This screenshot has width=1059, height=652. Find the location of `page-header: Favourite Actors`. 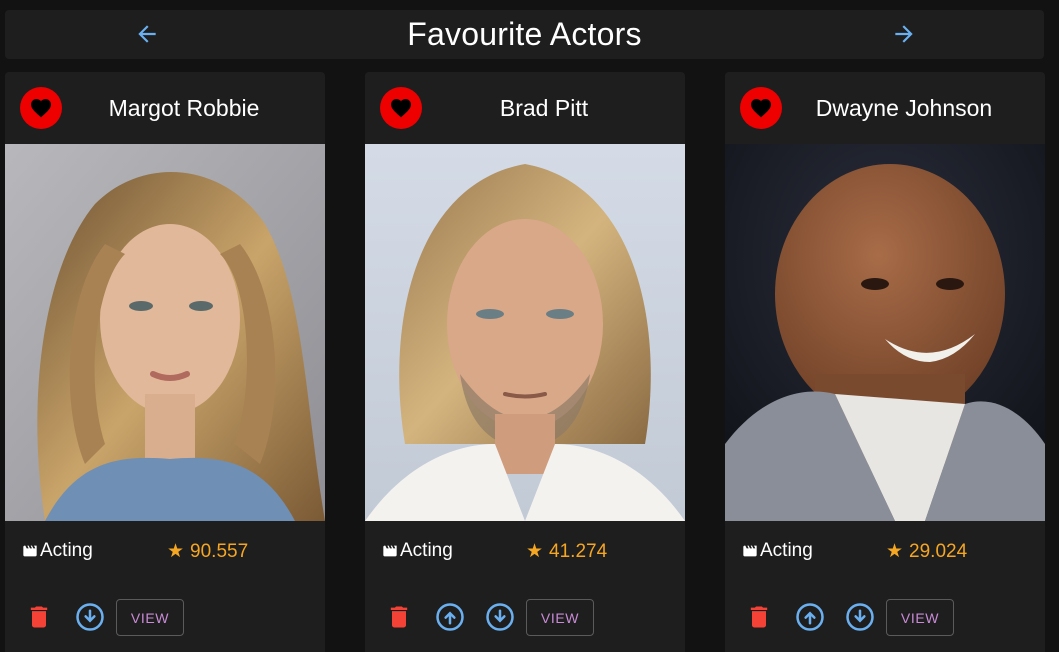

page-header: Favourite Actors is located at coordinates (524, 34).